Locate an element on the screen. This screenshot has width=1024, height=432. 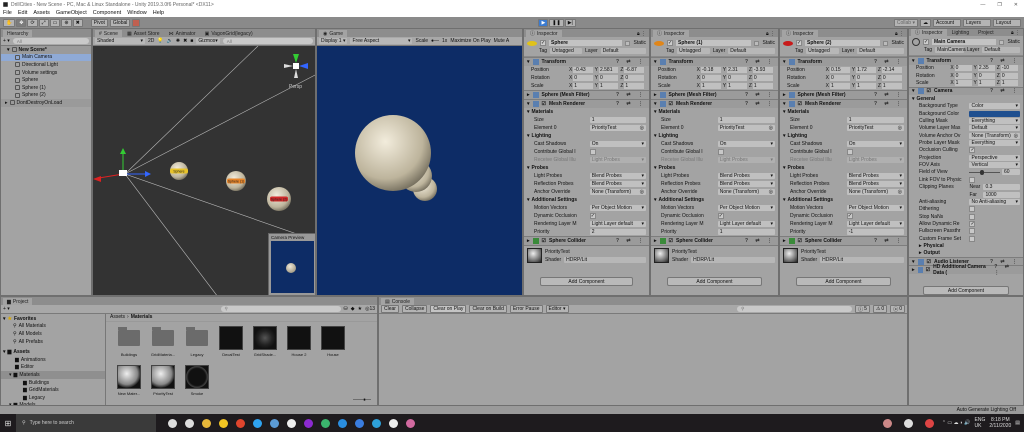
foldout-group: ▾ Lighting is located at coordinates (714, 136).